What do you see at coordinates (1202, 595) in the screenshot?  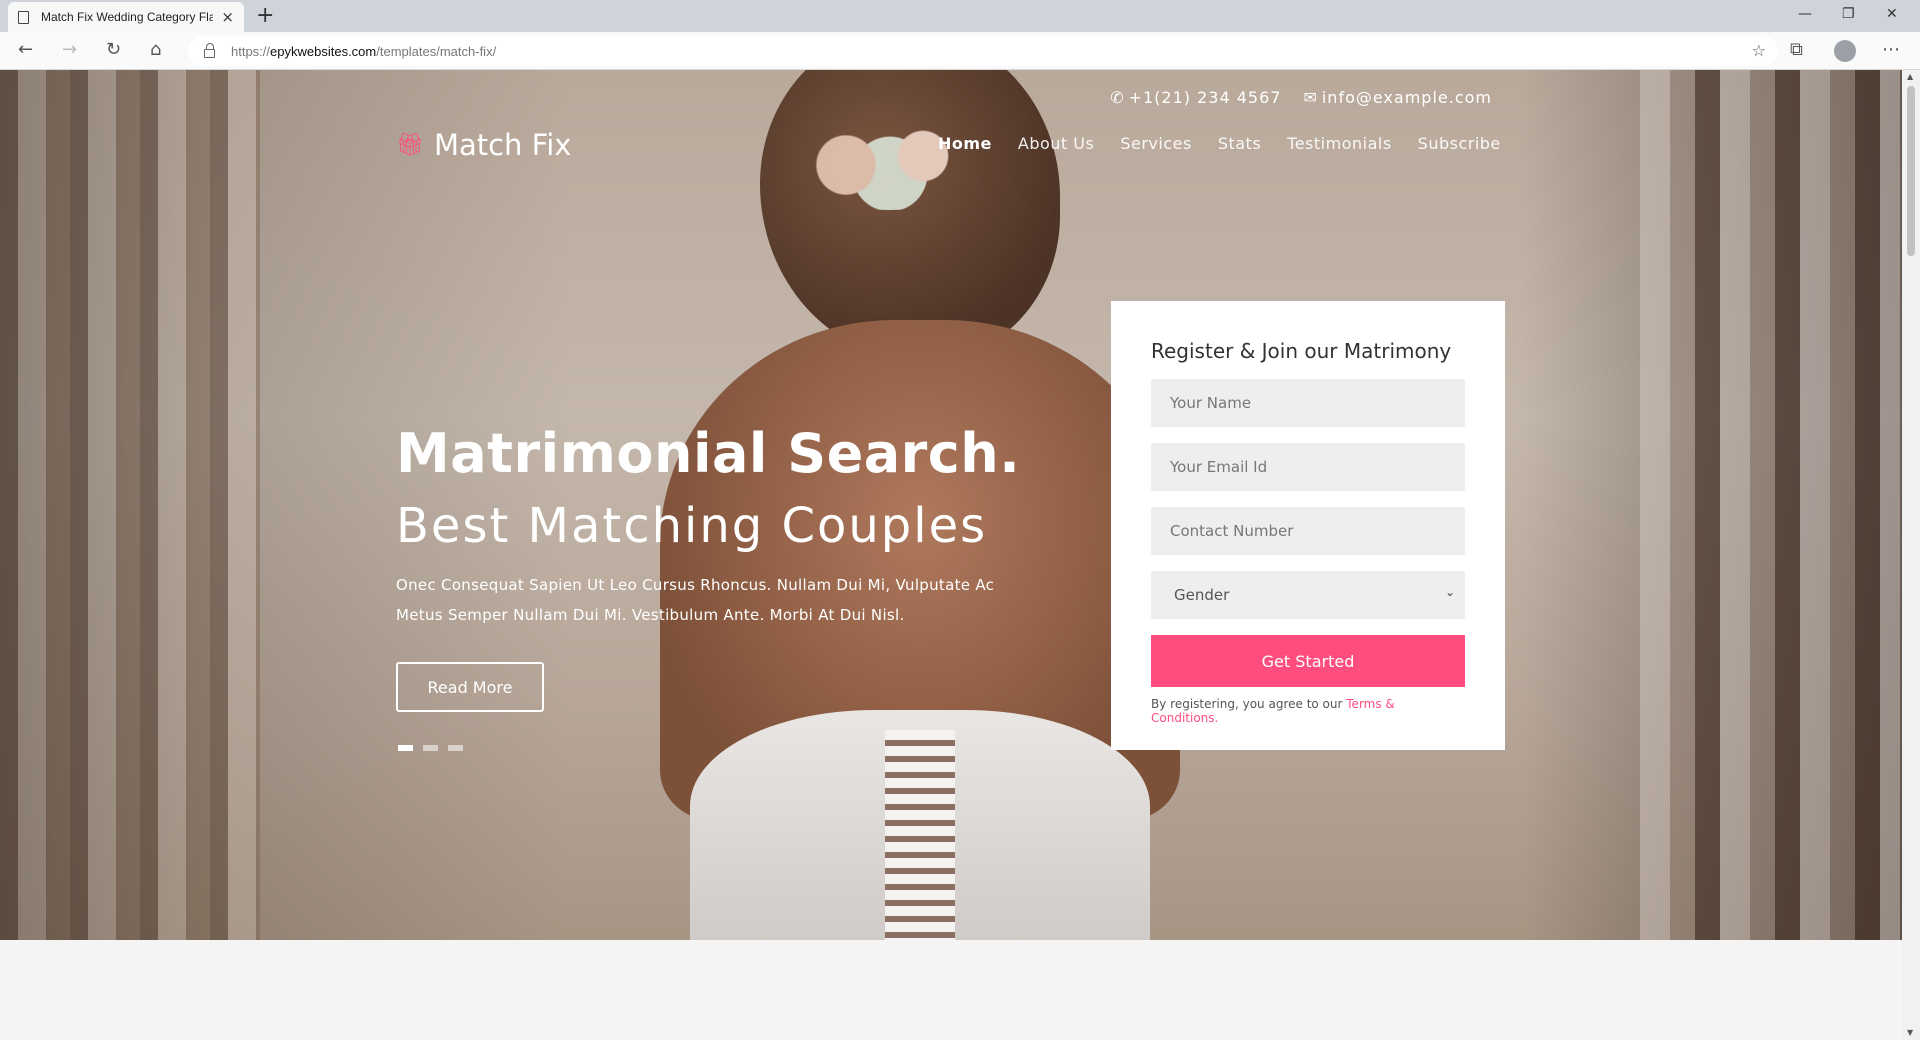 I see `gender-select-value: Gender` at bounding box center [1202, 595].